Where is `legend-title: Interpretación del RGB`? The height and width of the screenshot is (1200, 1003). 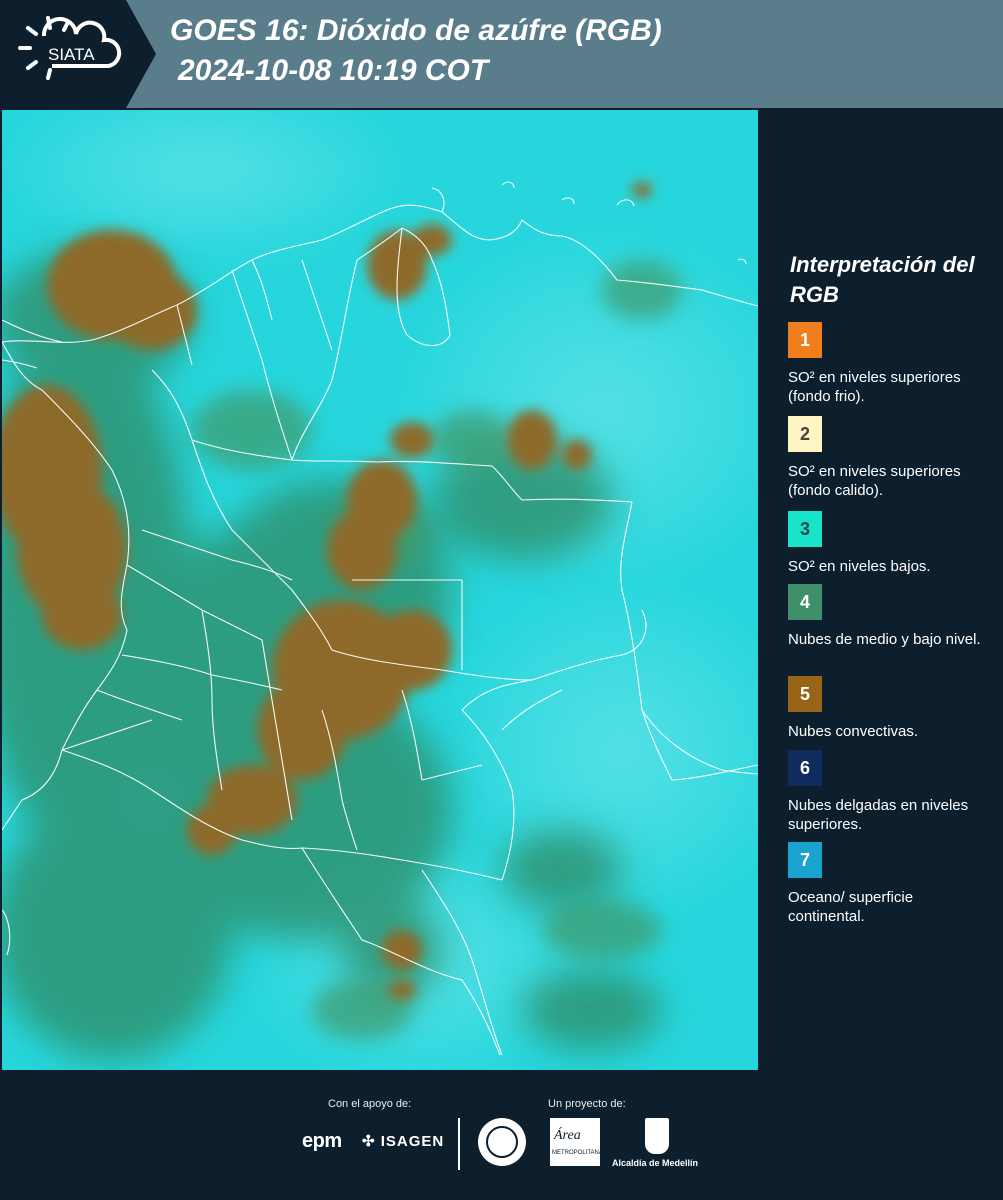
legend-title: Interpretación del RGB is located at coordinates (882, 279).